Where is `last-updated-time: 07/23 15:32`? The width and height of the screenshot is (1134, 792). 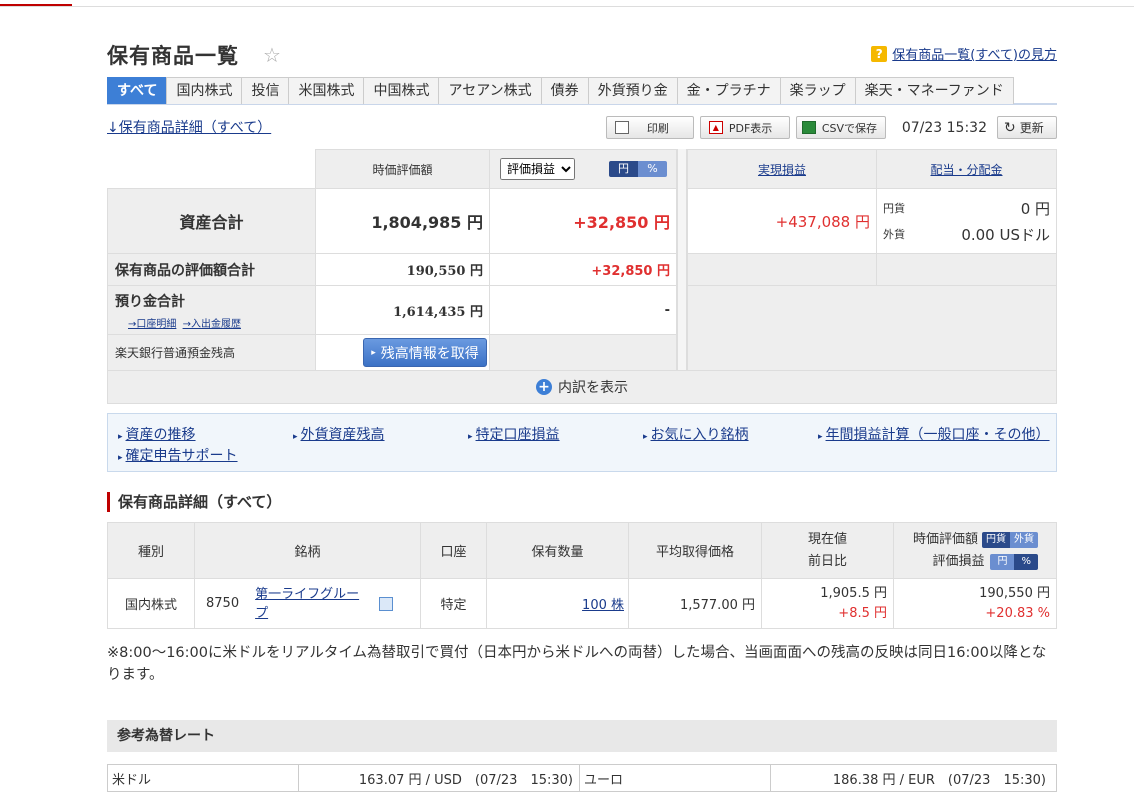 last-updated-time: 07/23 15:32 is located at coordinates (944, 127).